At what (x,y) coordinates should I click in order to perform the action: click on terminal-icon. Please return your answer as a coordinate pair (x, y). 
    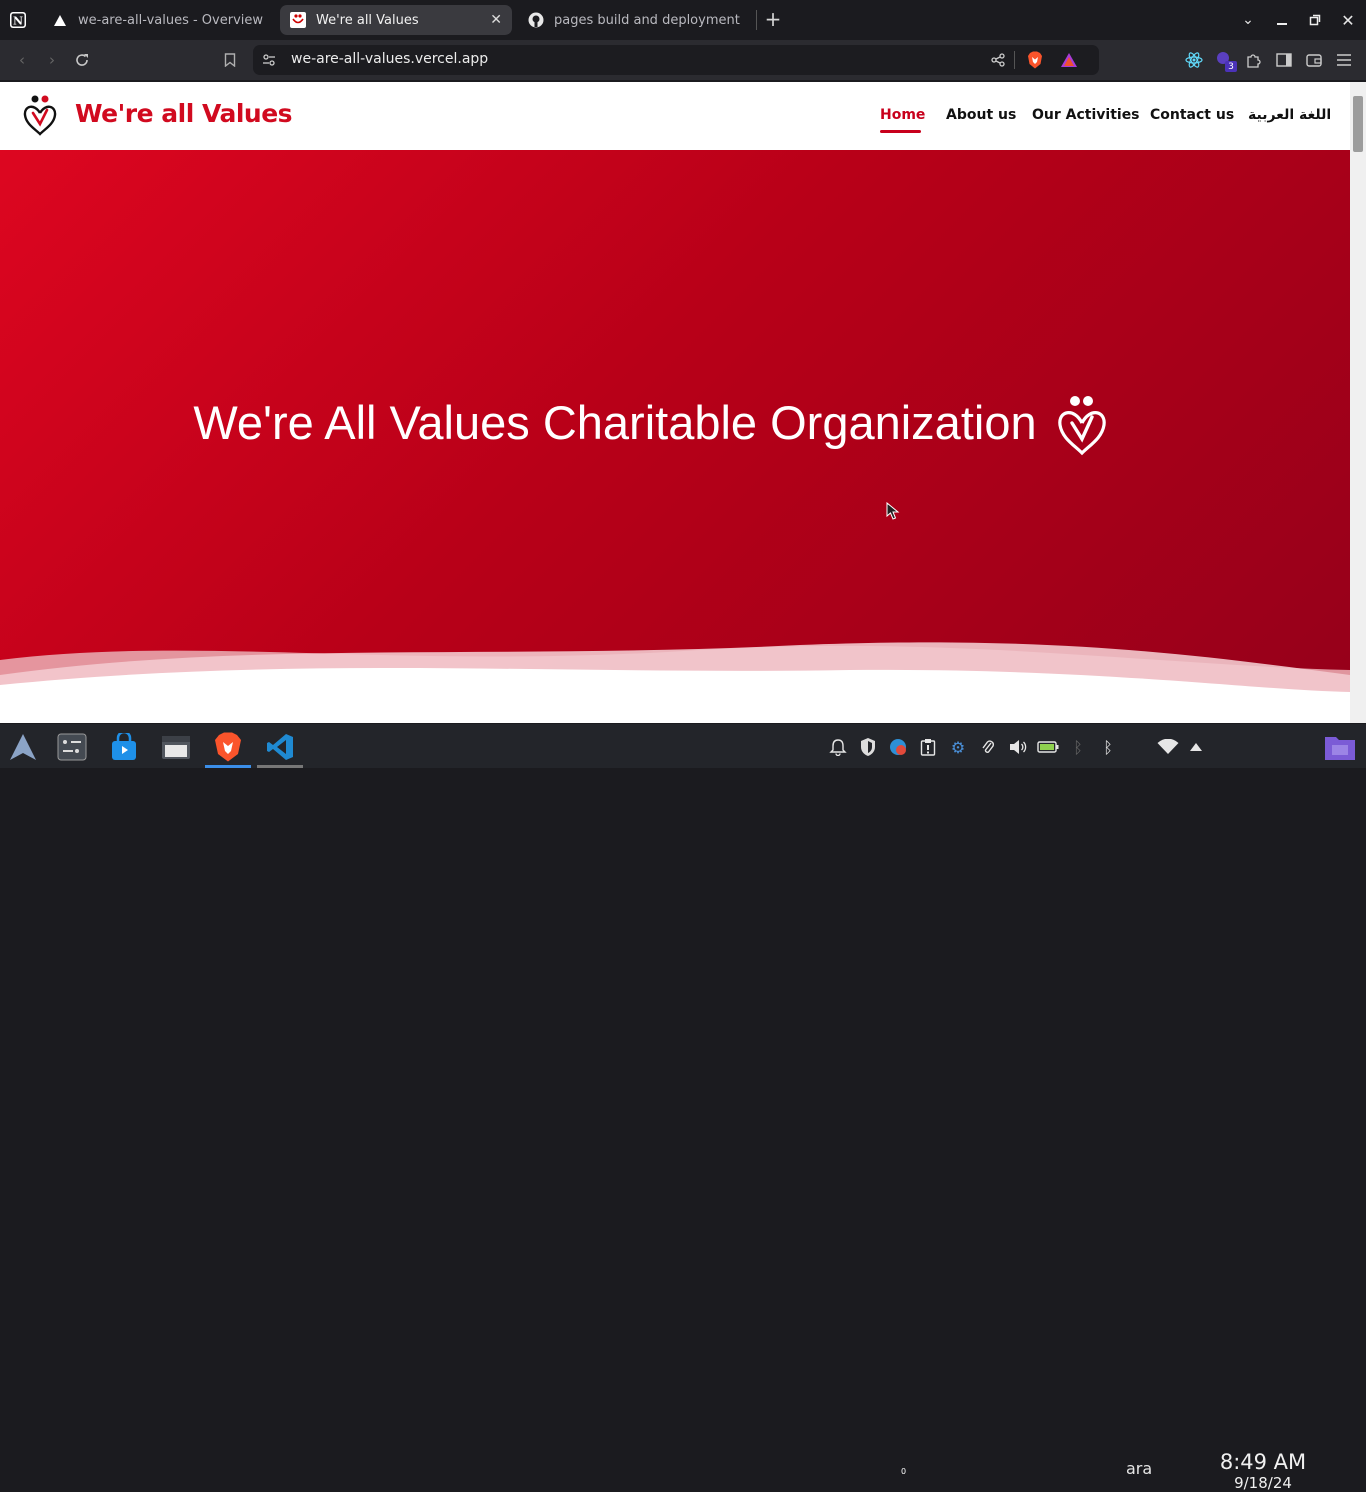
    Looking at the image, I should click on (72, 747).